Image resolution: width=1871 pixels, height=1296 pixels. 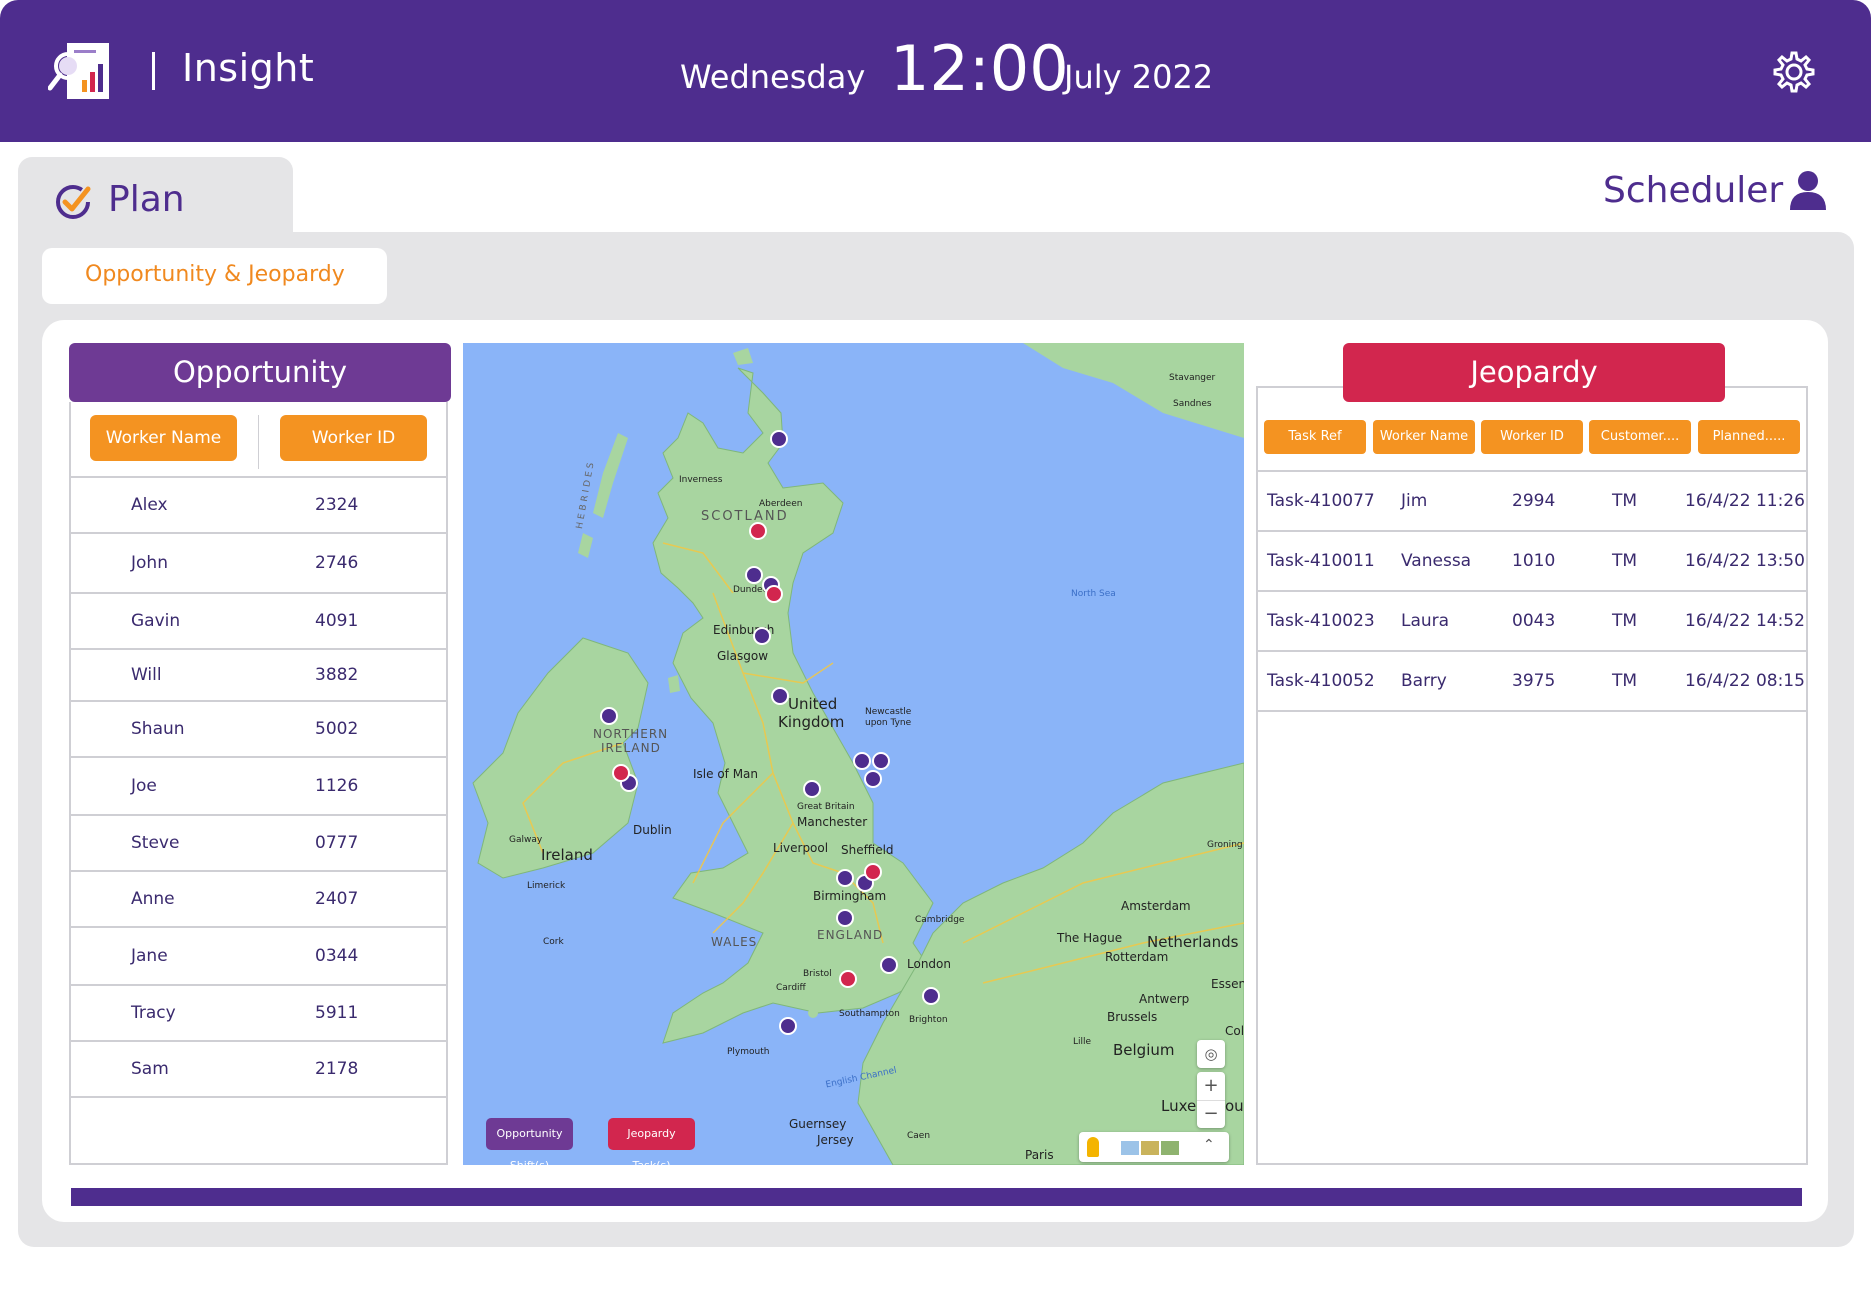 What do you see at coordinates (1137, 957) in the screenshot?
I see `map-label: Rotterdam` at bounding box center [1137, 957].